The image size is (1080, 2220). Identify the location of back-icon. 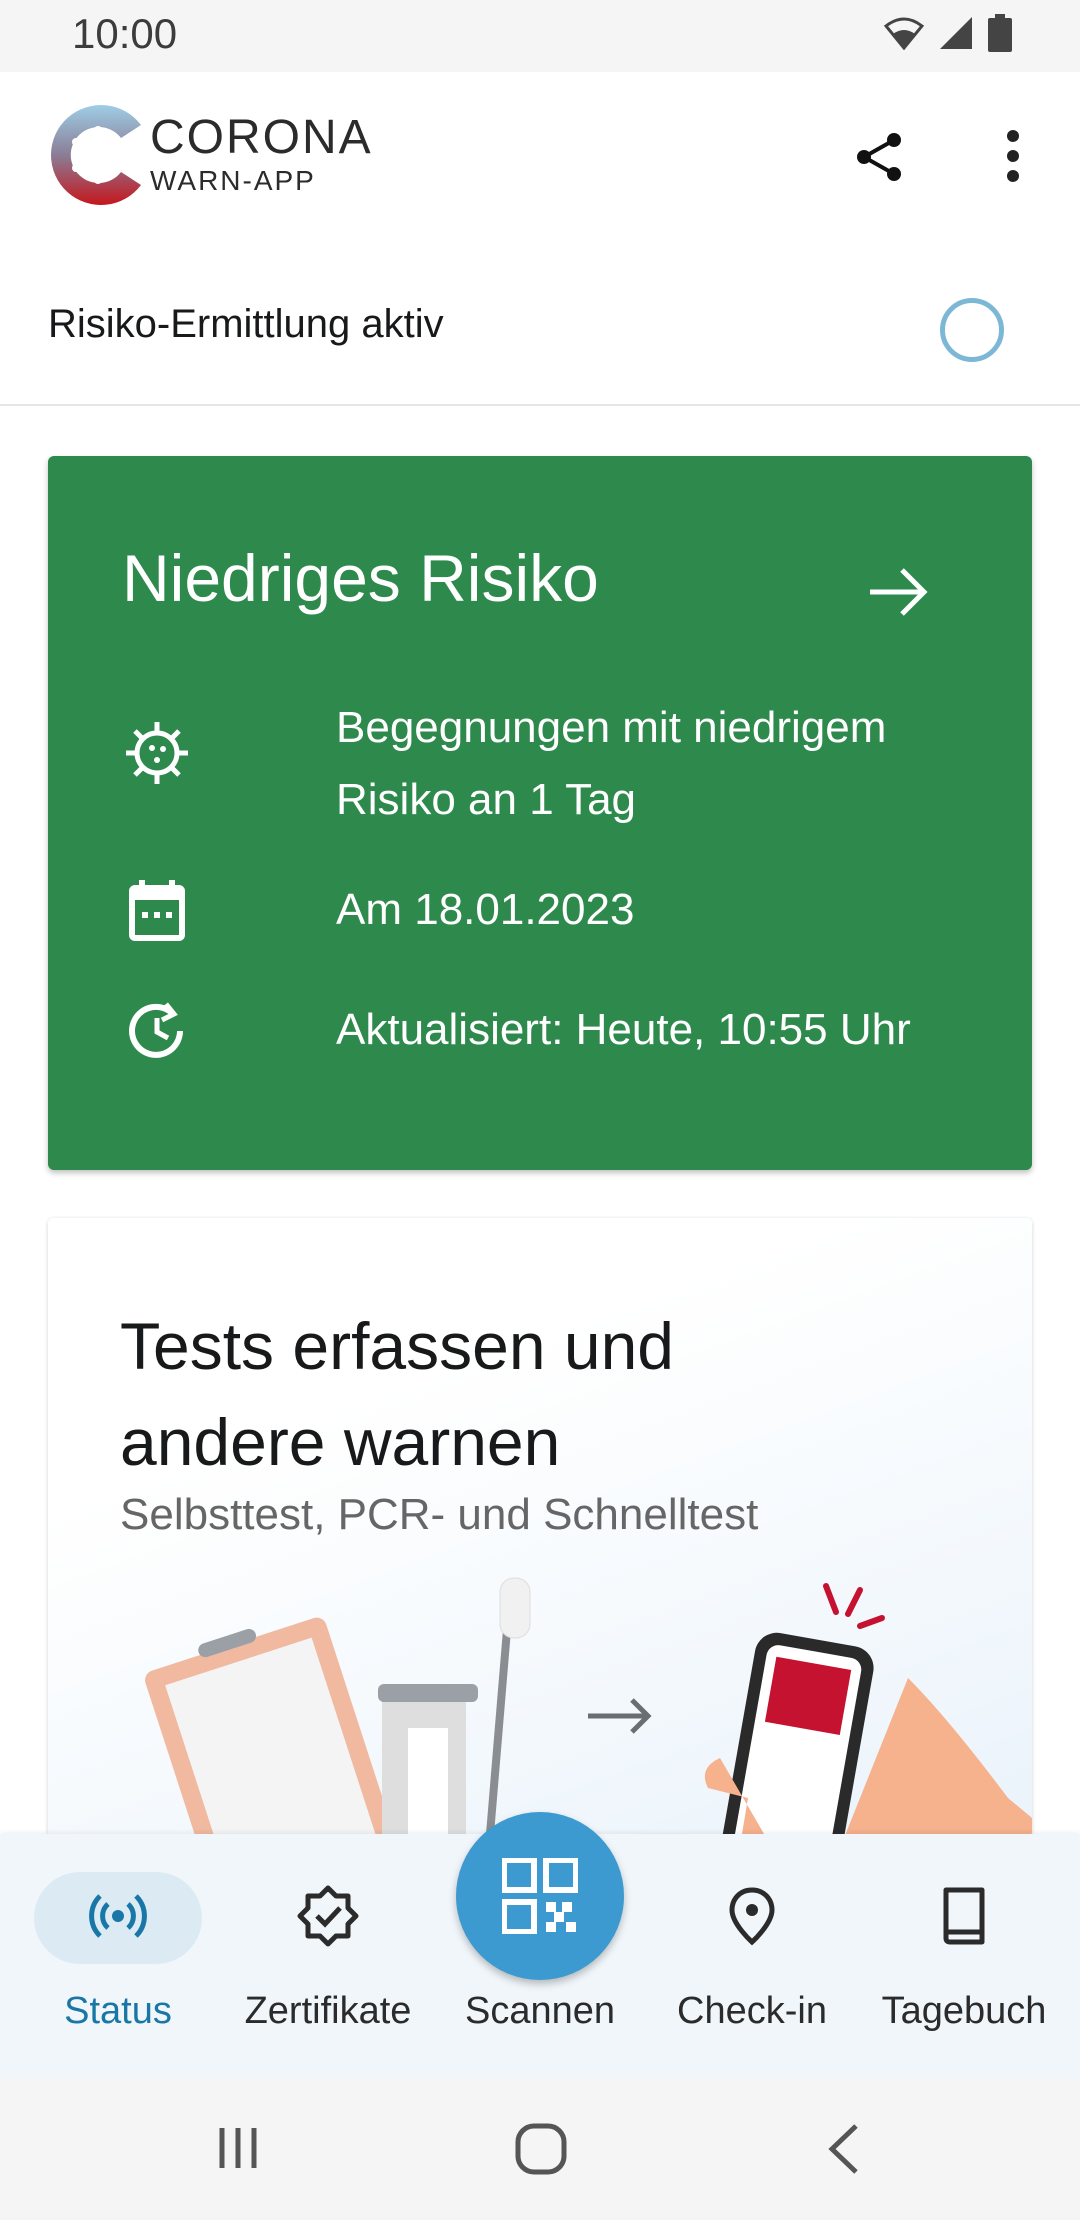
(844, 2149).